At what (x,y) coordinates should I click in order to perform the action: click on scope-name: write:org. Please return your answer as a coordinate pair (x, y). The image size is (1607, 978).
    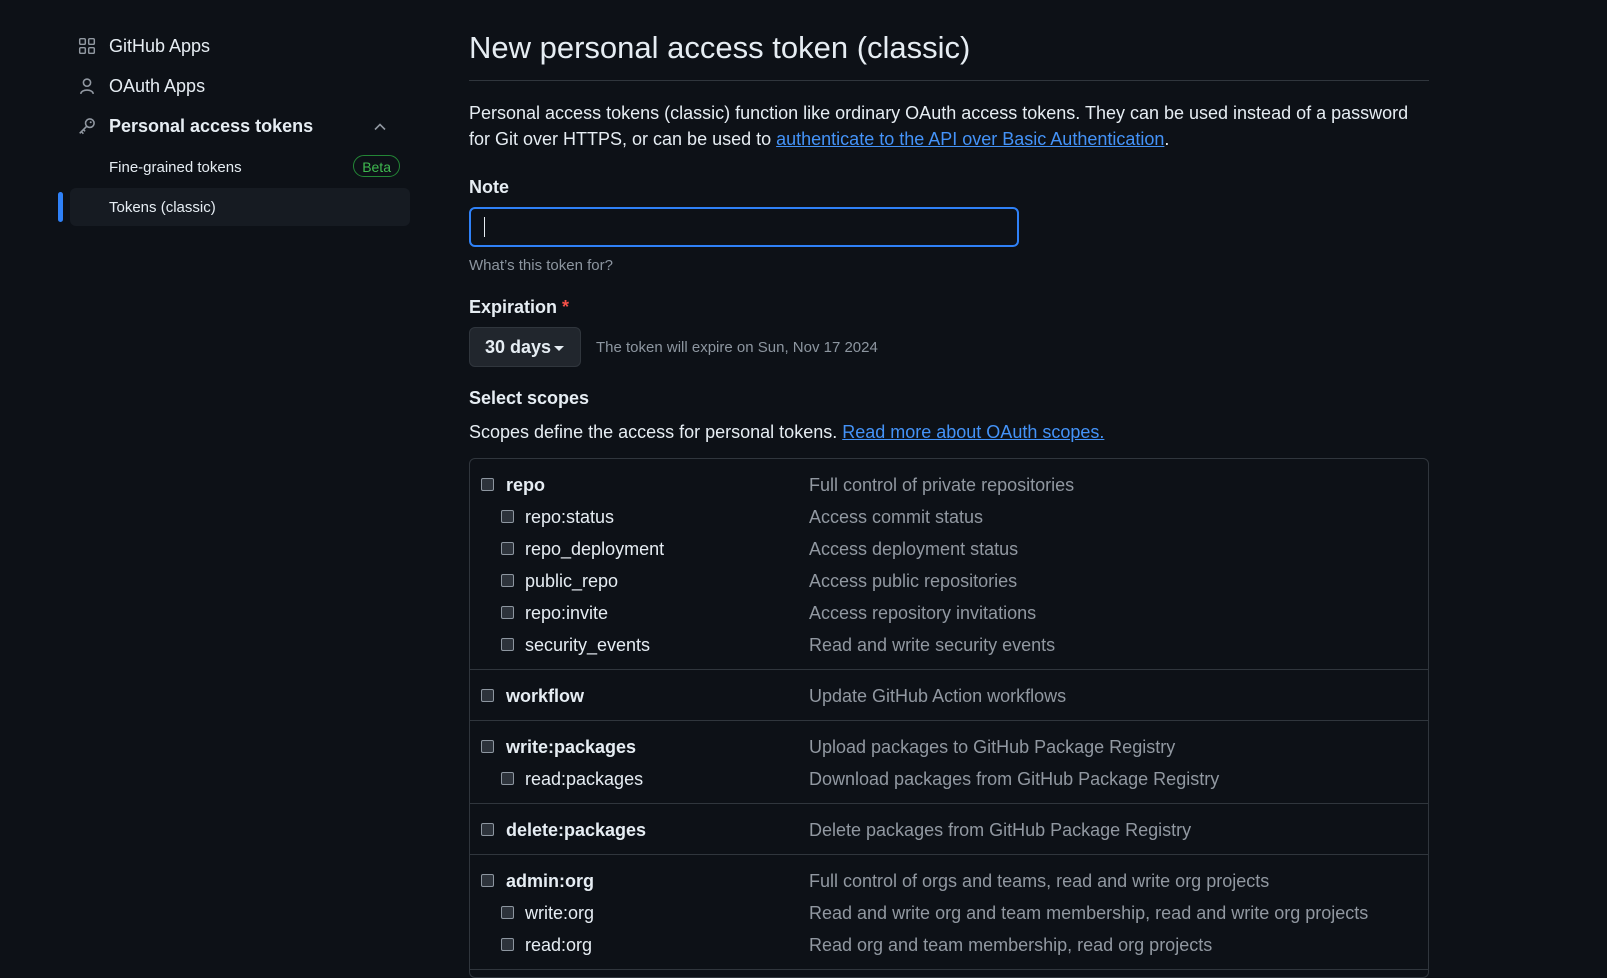
    Looking at the image, I should click on (560, 912).